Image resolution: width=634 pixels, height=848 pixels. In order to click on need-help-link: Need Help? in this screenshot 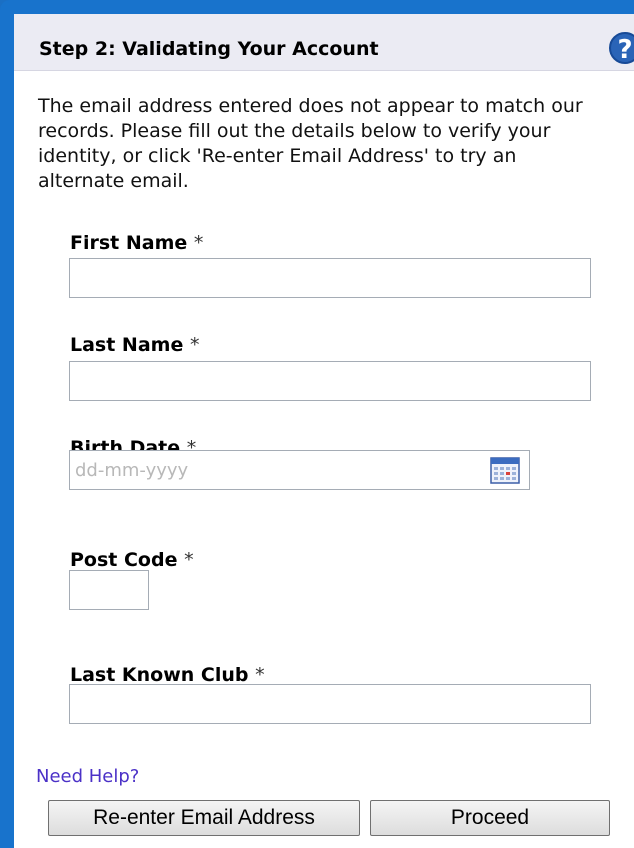, I will do `click(87, 776)`.